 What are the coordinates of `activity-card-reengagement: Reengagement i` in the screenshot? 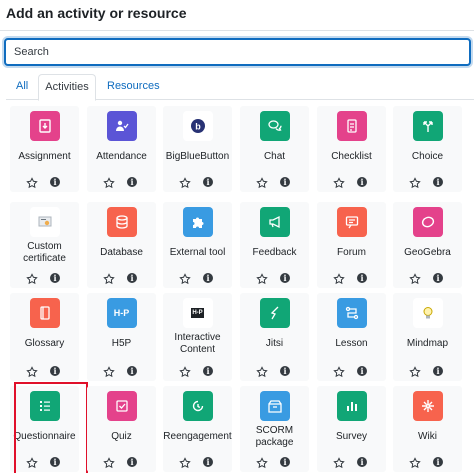 It's located at (197, 429).